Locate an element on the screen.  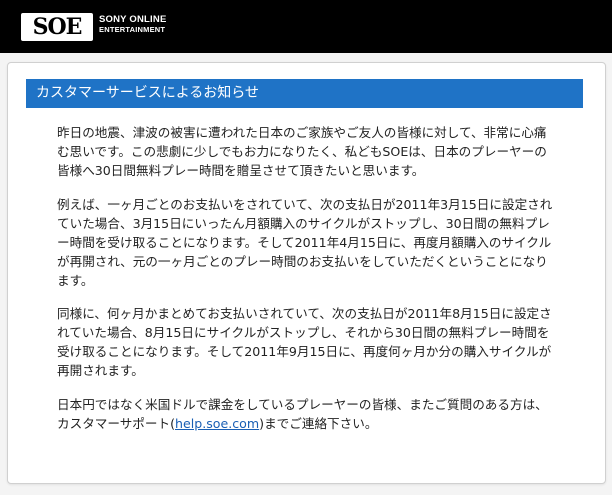
support-link: help.soe.com is located at coordinates (217, 423).